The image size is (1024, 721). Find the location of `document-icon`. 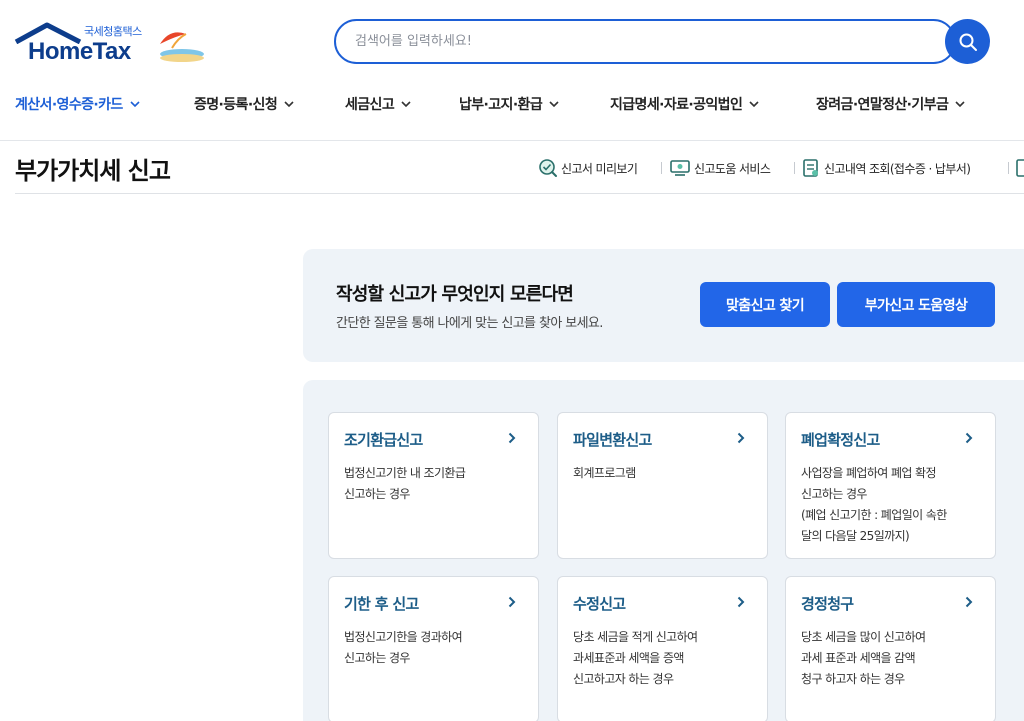

document-icon is located at coordinates (1019, 168).